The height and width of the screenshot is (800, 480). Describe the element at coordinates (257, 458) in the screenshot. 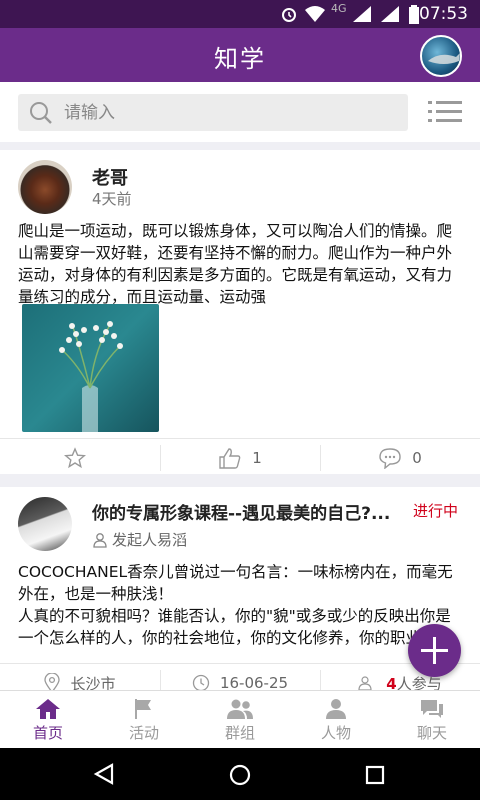

I see `like-count: 1` at that location.